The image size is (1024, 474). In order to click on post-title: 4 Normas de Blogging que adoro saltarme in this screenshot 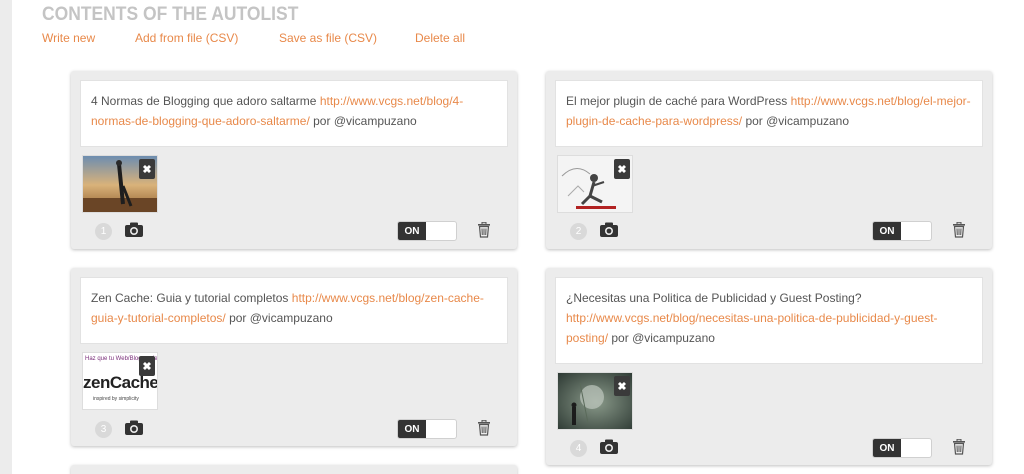, I will do `click(204, 101)`.